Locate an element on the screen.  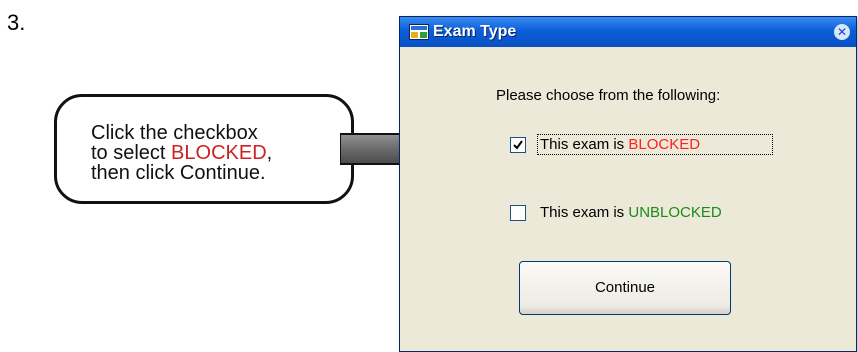
unblocked-label-prefix: This exam is is located at coordinates (584, 212).